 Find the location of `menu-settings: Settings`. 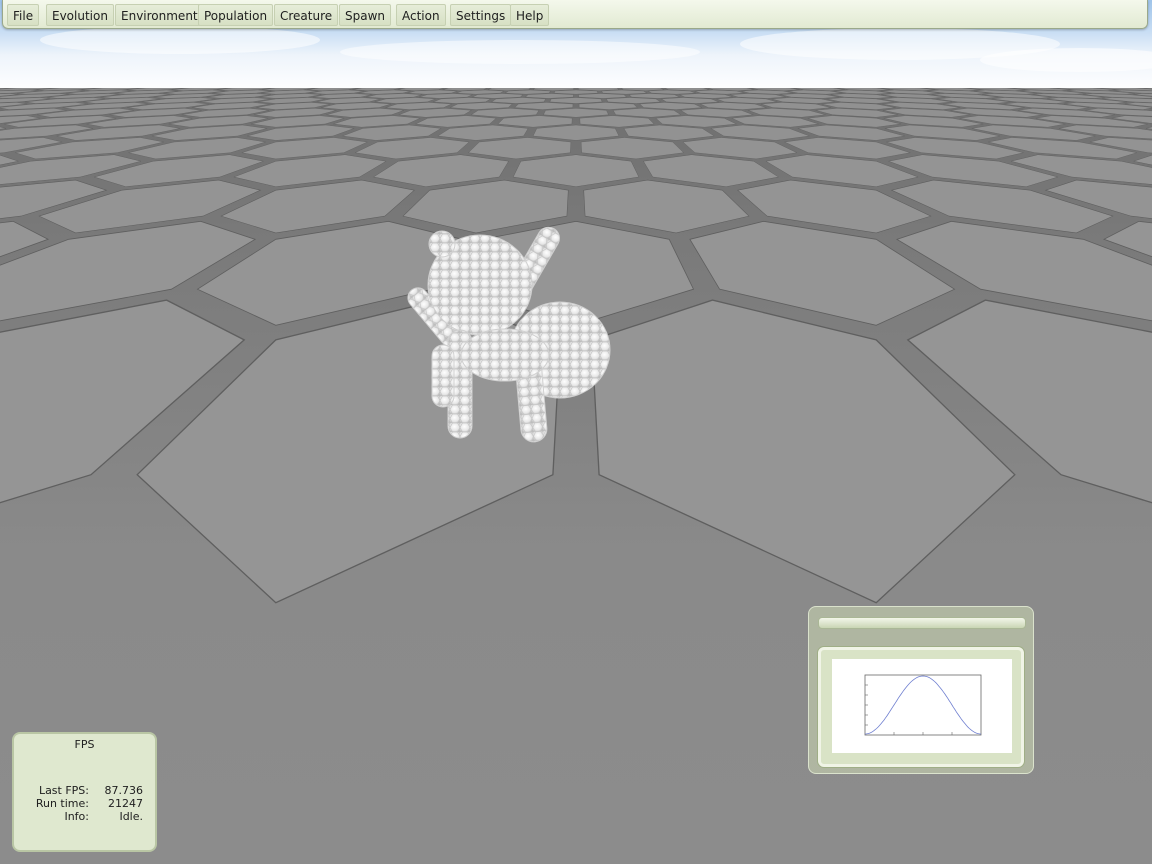

menu-settings: Settings is located at coordinates (481, 15).